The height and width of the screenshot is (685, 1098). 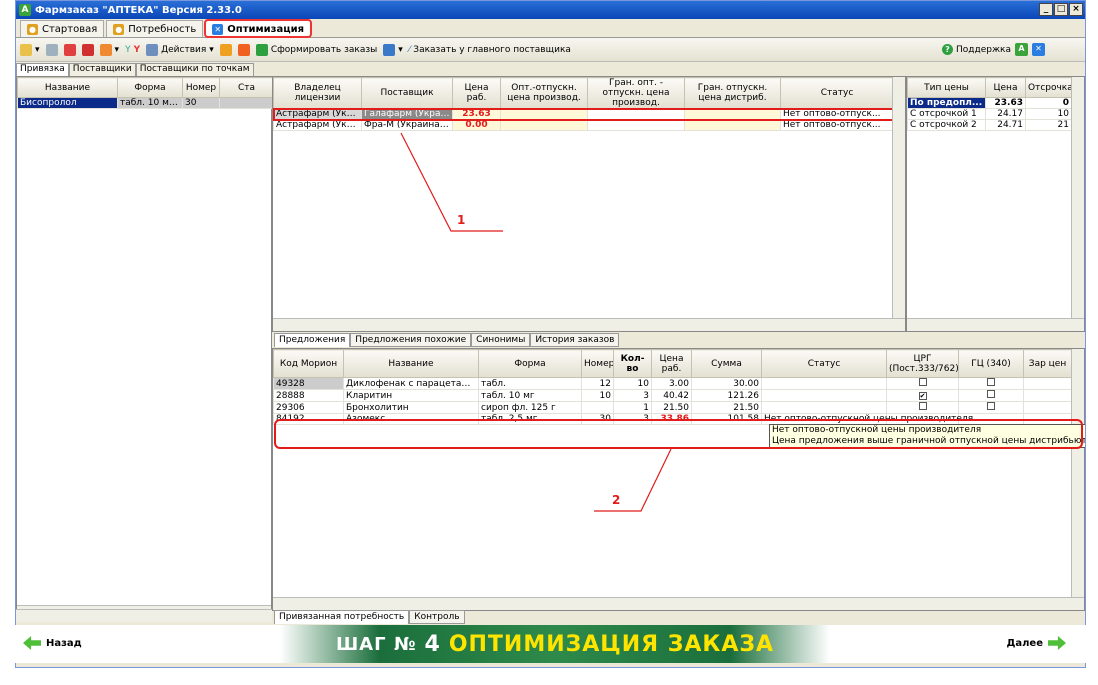 What do you see at coordinates (64, 643) in the screenshot?
I see `back-label: Назад` at bounding box center [64, 643].